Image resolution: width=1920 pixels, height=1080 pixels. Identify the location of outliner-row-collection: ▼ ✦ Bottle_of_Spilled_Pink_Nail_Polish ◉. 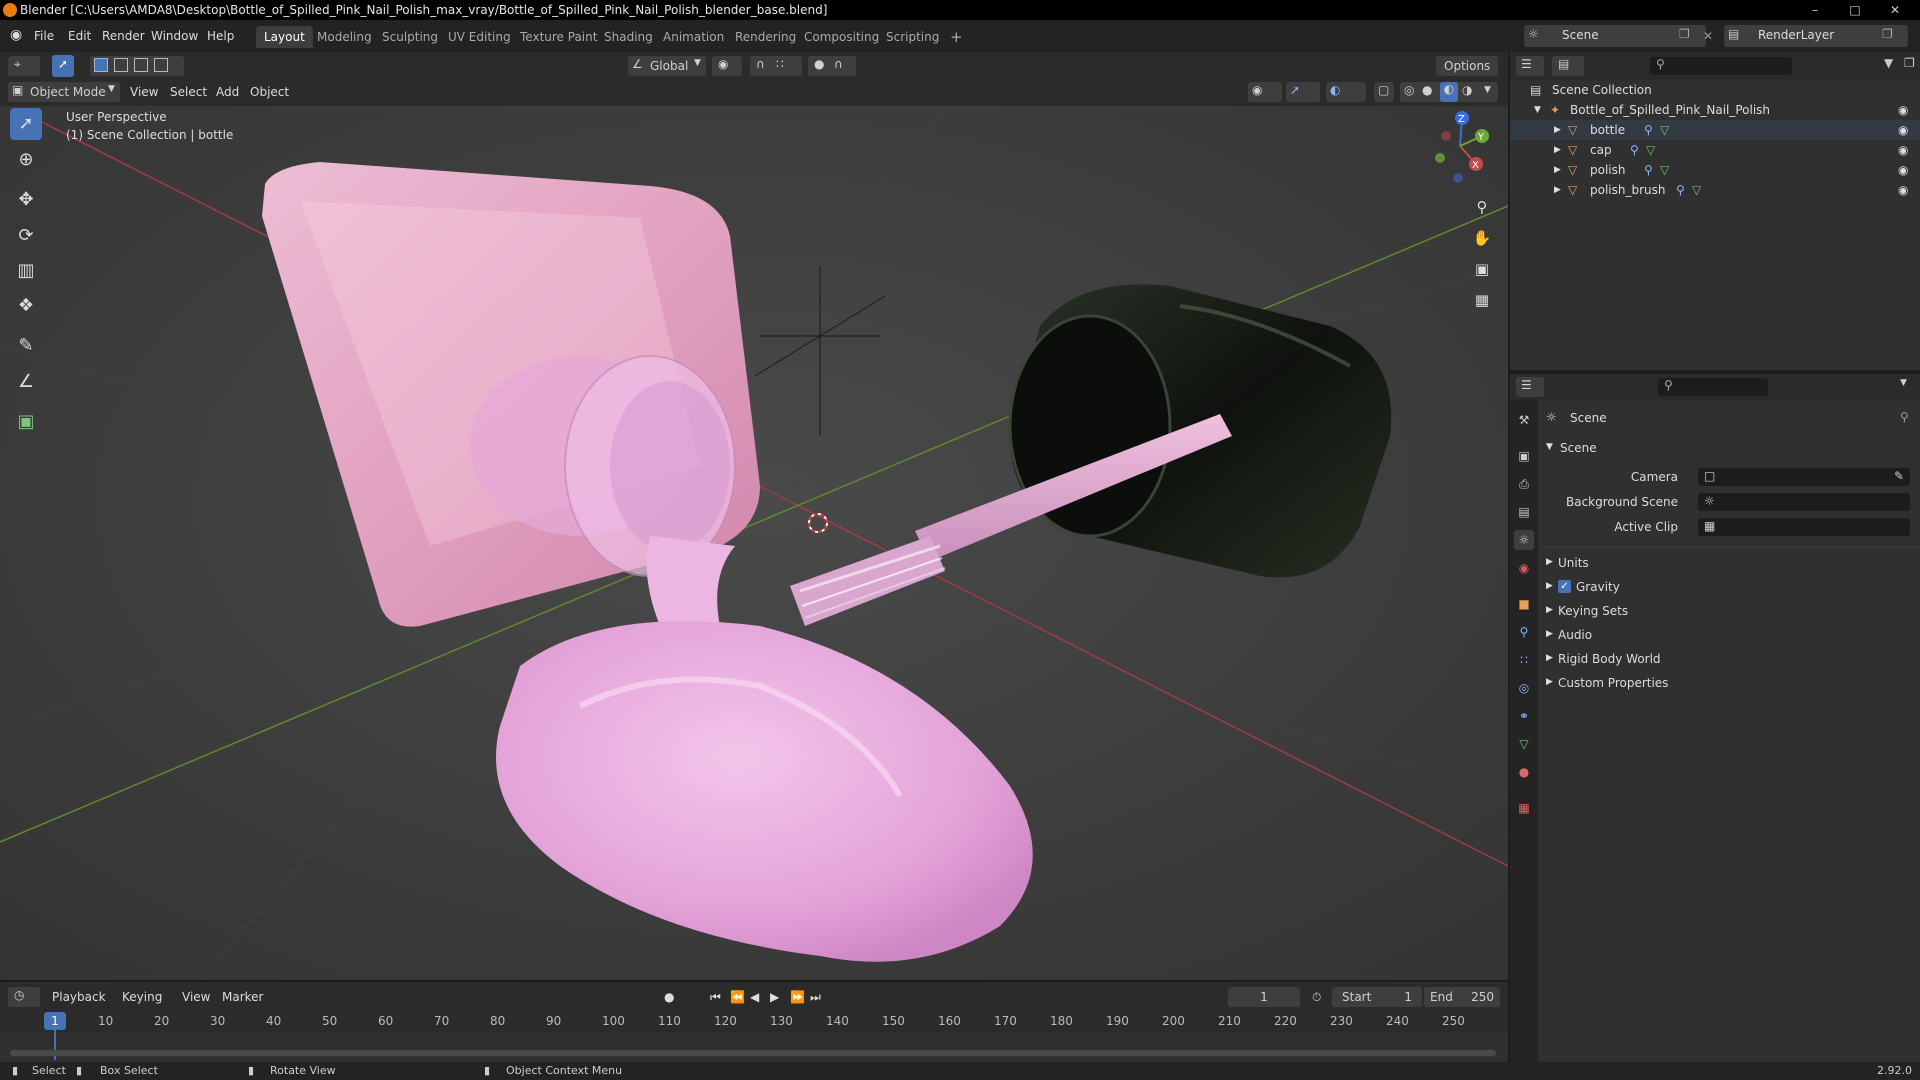
(1715, 110).